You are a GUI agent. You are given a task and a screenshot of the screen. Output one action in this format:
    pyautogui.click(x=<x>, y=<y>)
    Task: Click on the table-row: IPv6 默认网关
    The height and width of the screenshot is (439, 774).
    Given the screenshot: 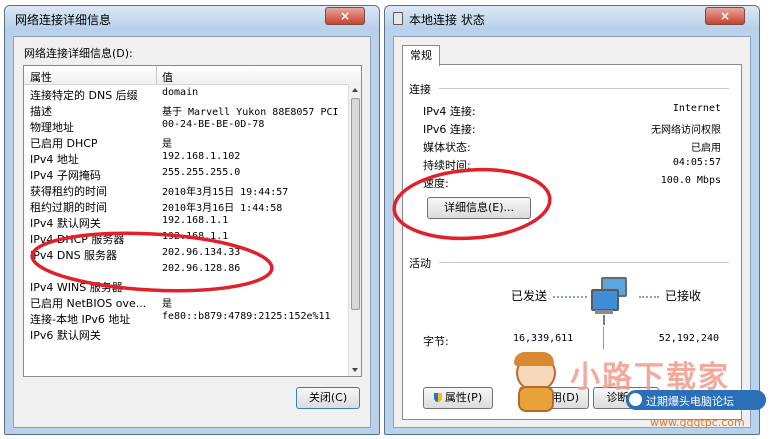 What is the action you would take?
    pyautogui.click(x=186, y=334)
    